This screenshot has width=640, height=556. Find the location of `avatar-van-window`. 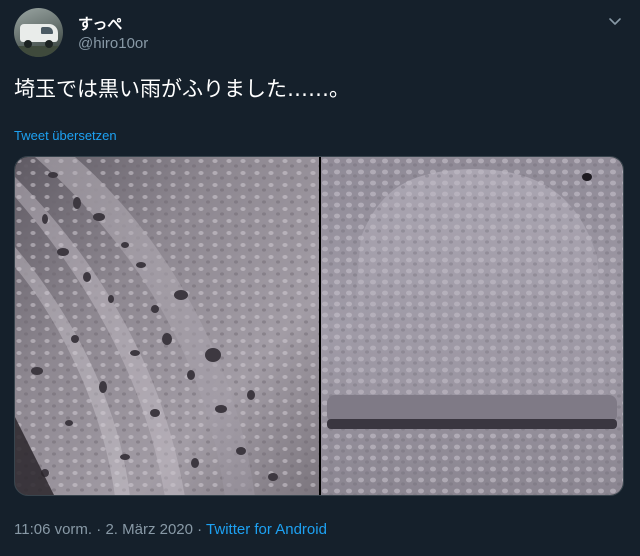

avatar-van-window is located at coordinates (47, 30).